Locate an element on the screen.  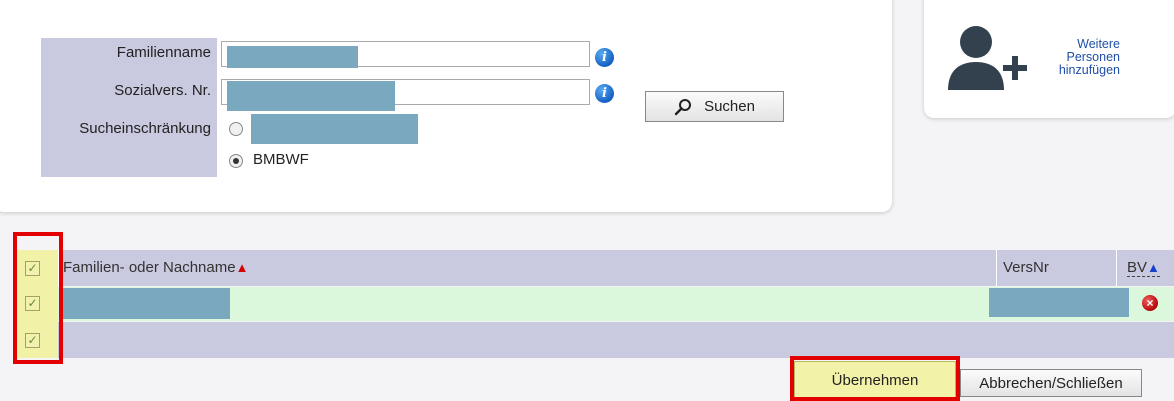
search-button: Suchen is located at coordinates (714, 106).